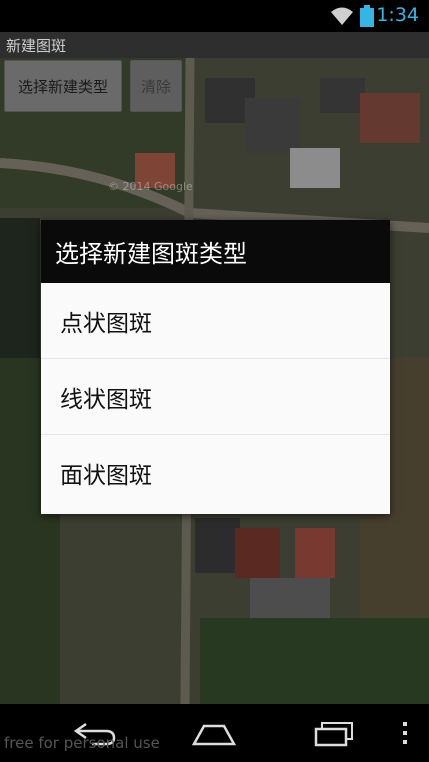  What do you see at coordinates (215, 251) in the screenshot?
I see `dialog-title: 选择新建图斑类型` at bounding box center [215, 251].